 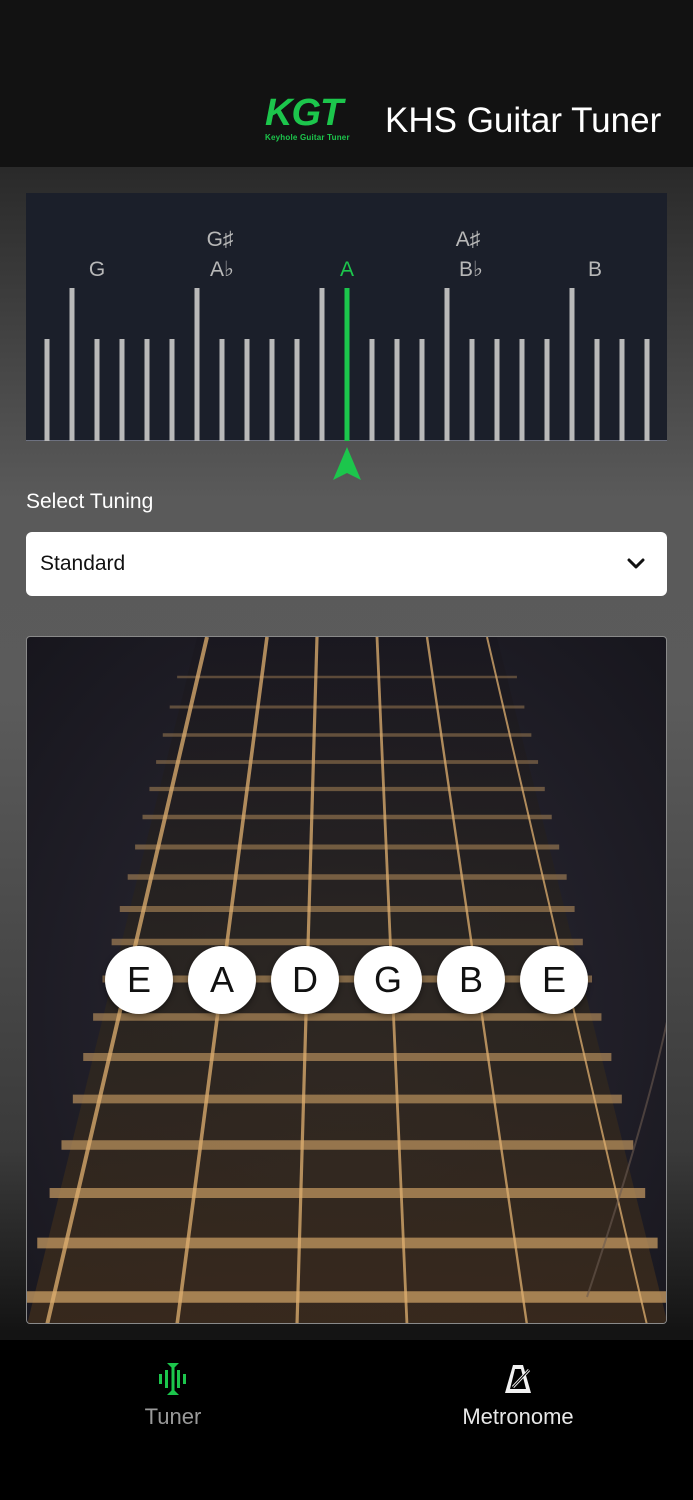 I want to click on note-label-b-flat: B♭, so click(x=471, y=269).